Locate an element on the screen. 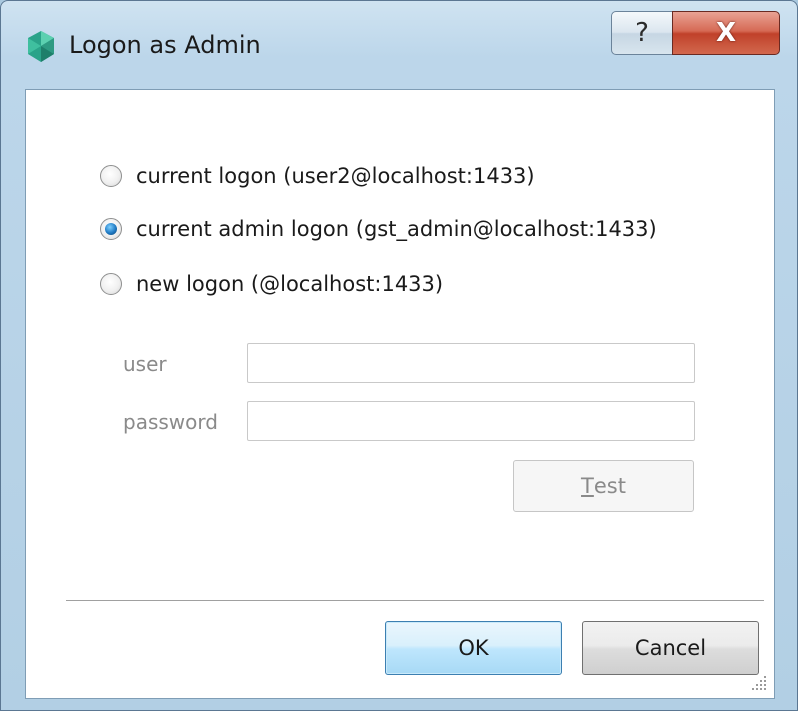 The image size is (798, 711). password-label: password is located at coordinates (170, 422).